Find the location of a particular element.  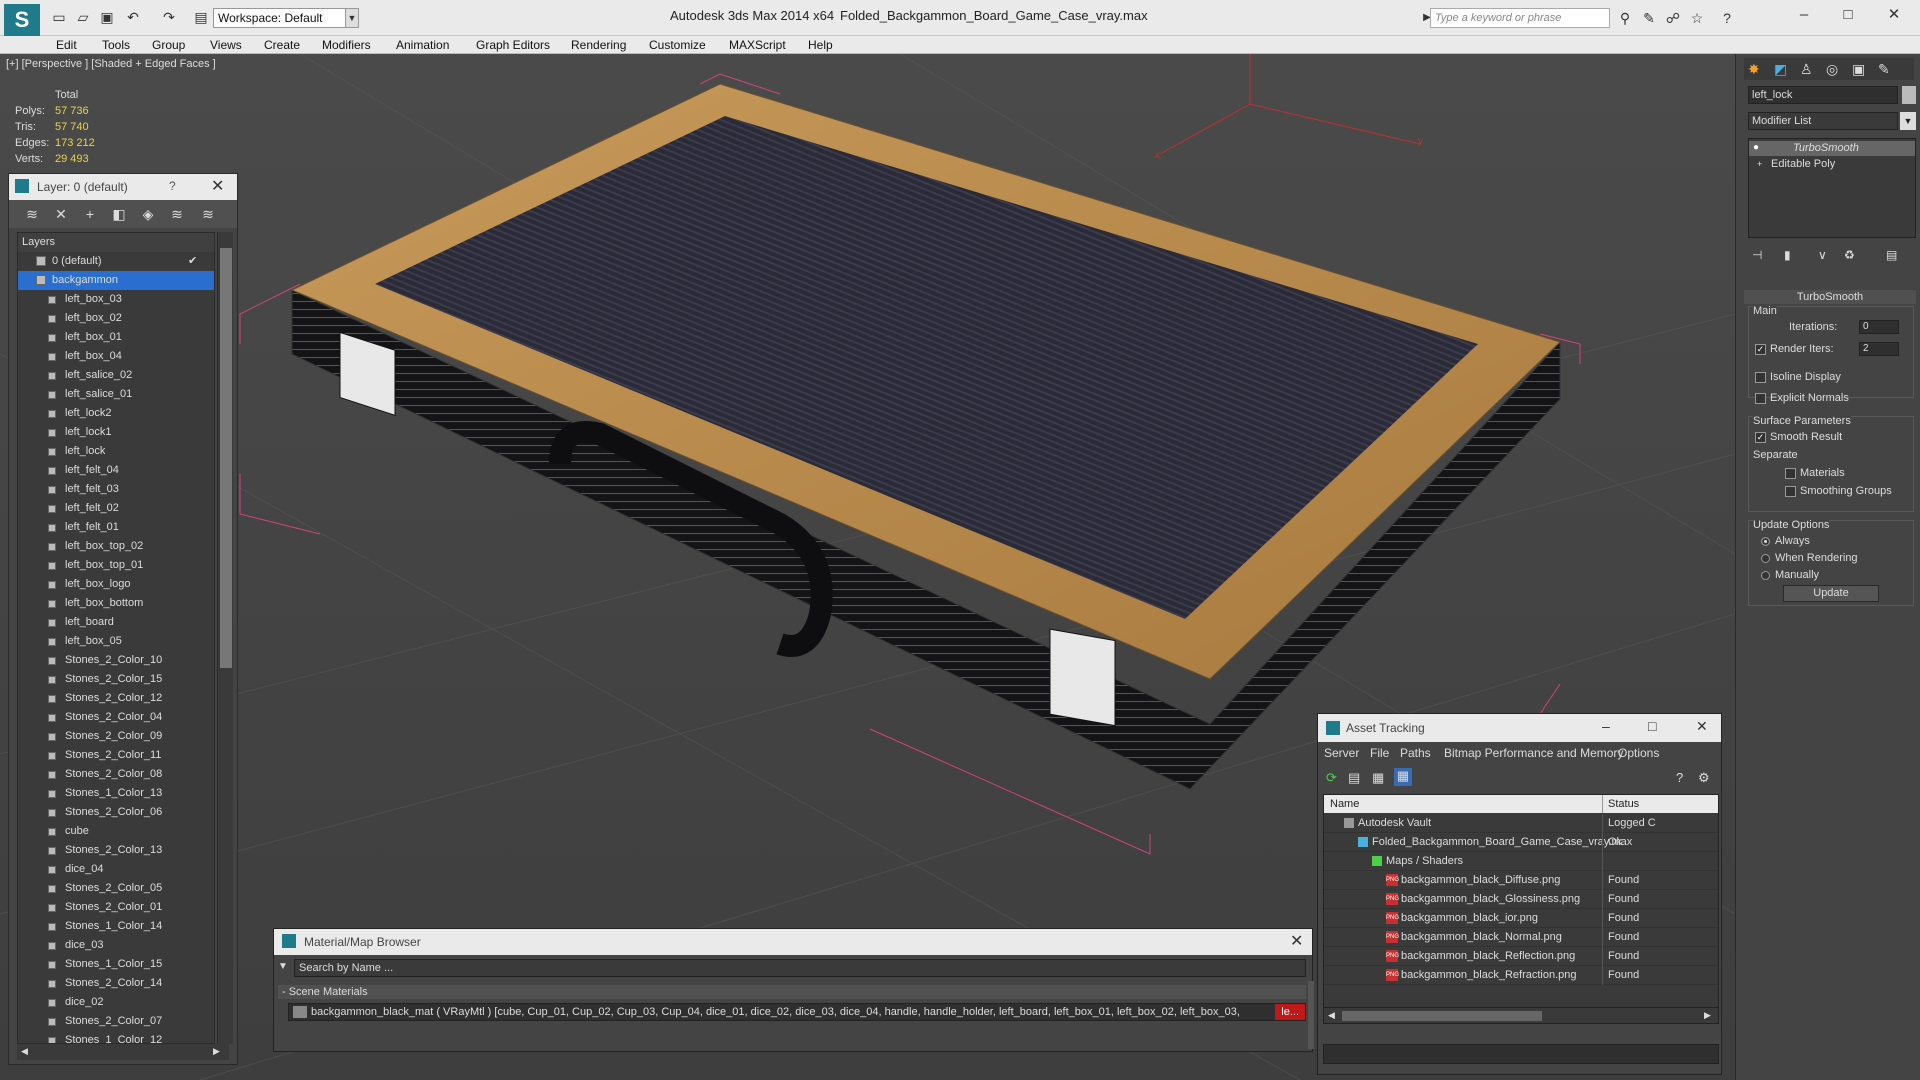

undo-icon: ↶ is located at coordinates (133, 17).